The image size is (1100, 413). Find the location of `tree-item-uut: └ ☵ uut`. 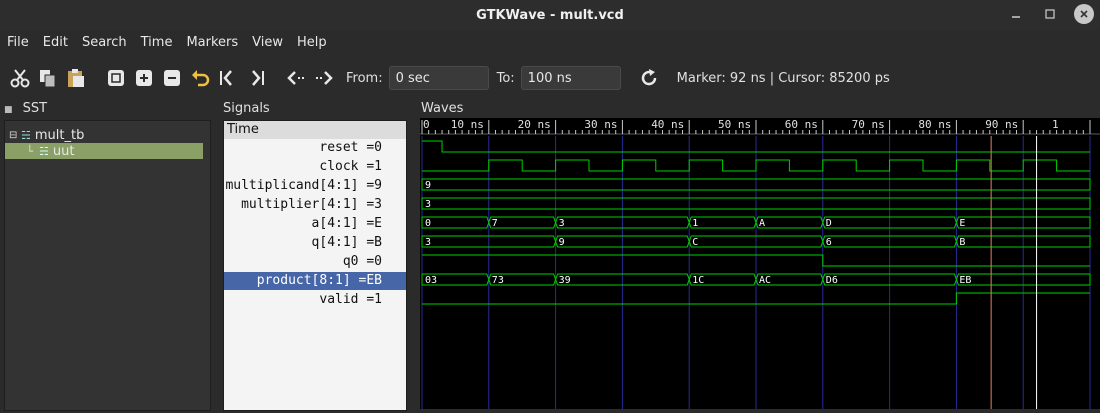

tree-item-uut: └ ☵ uut is located at coordinates (104, 151).